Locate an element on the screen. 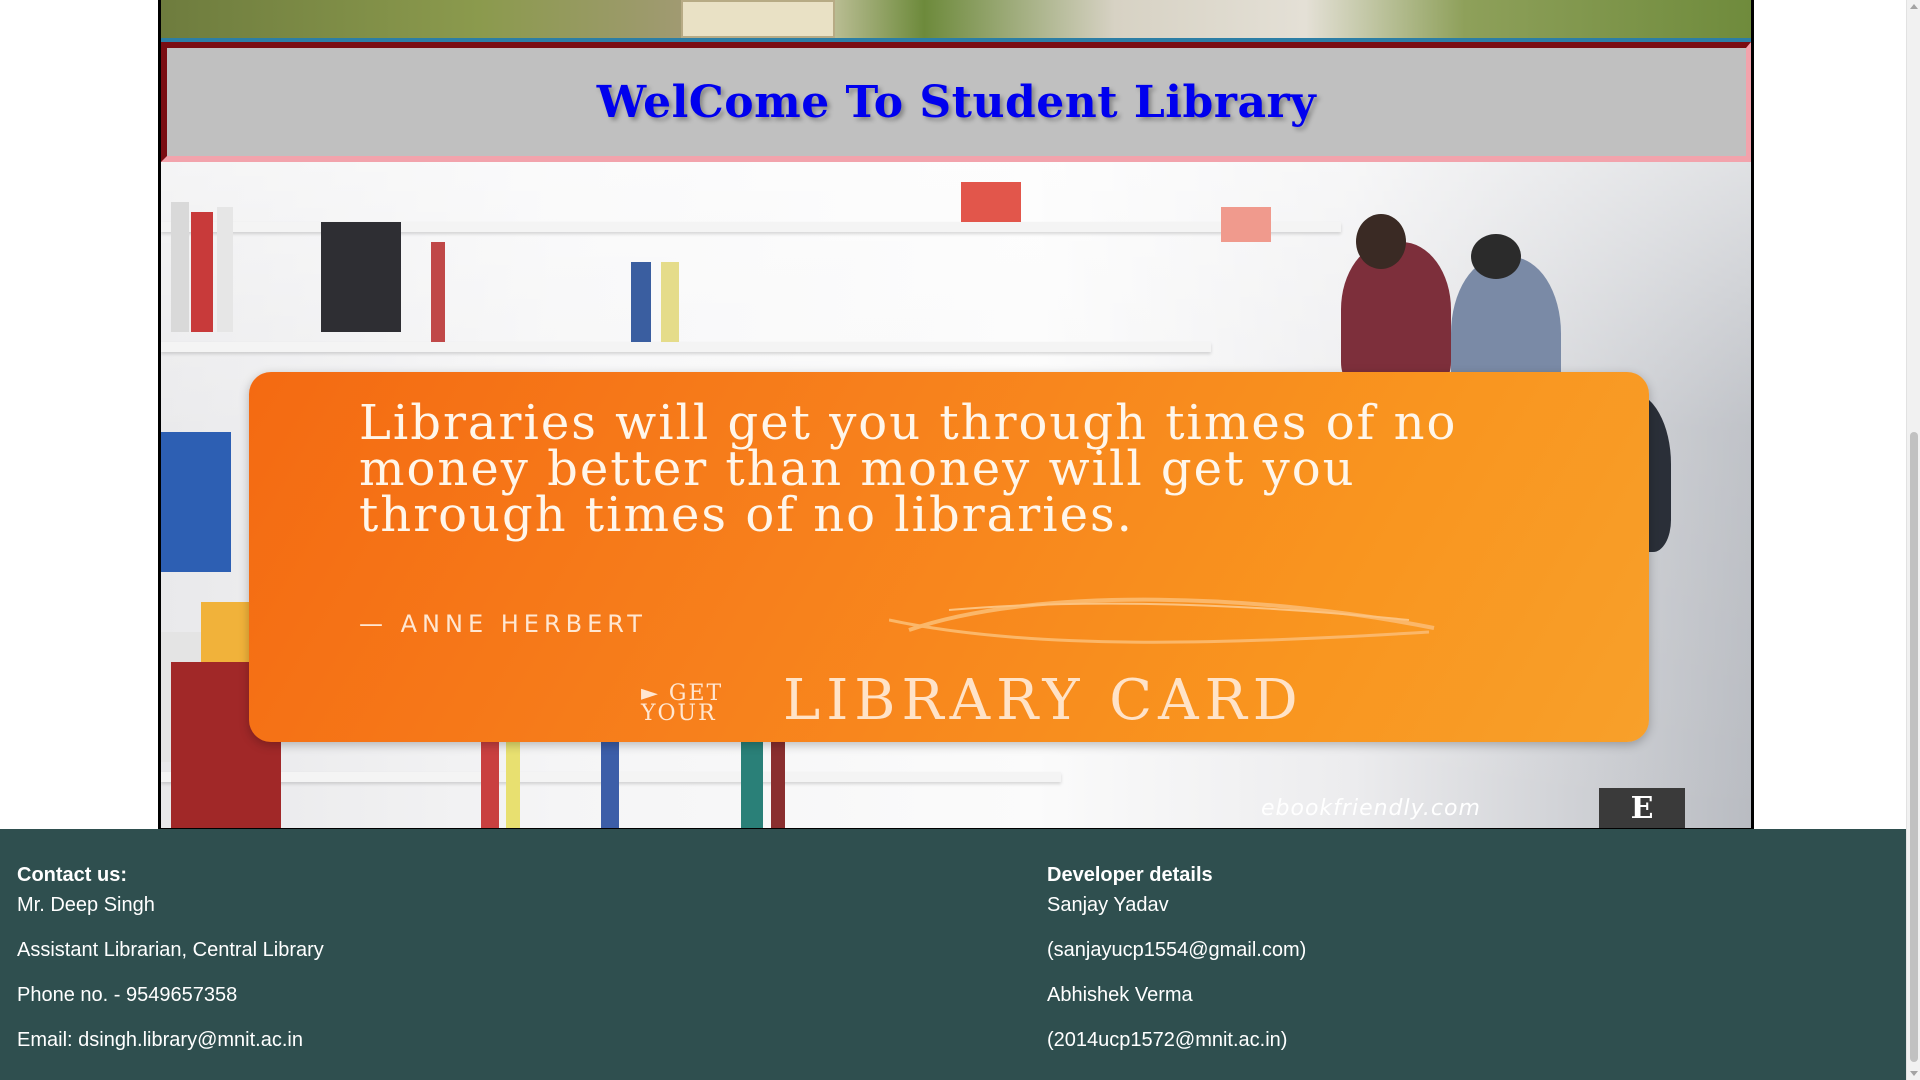 The width and height of the screenshot is (1920, 1080). cta-prefix-line2: YOUR is located at coordinates (679, 713).